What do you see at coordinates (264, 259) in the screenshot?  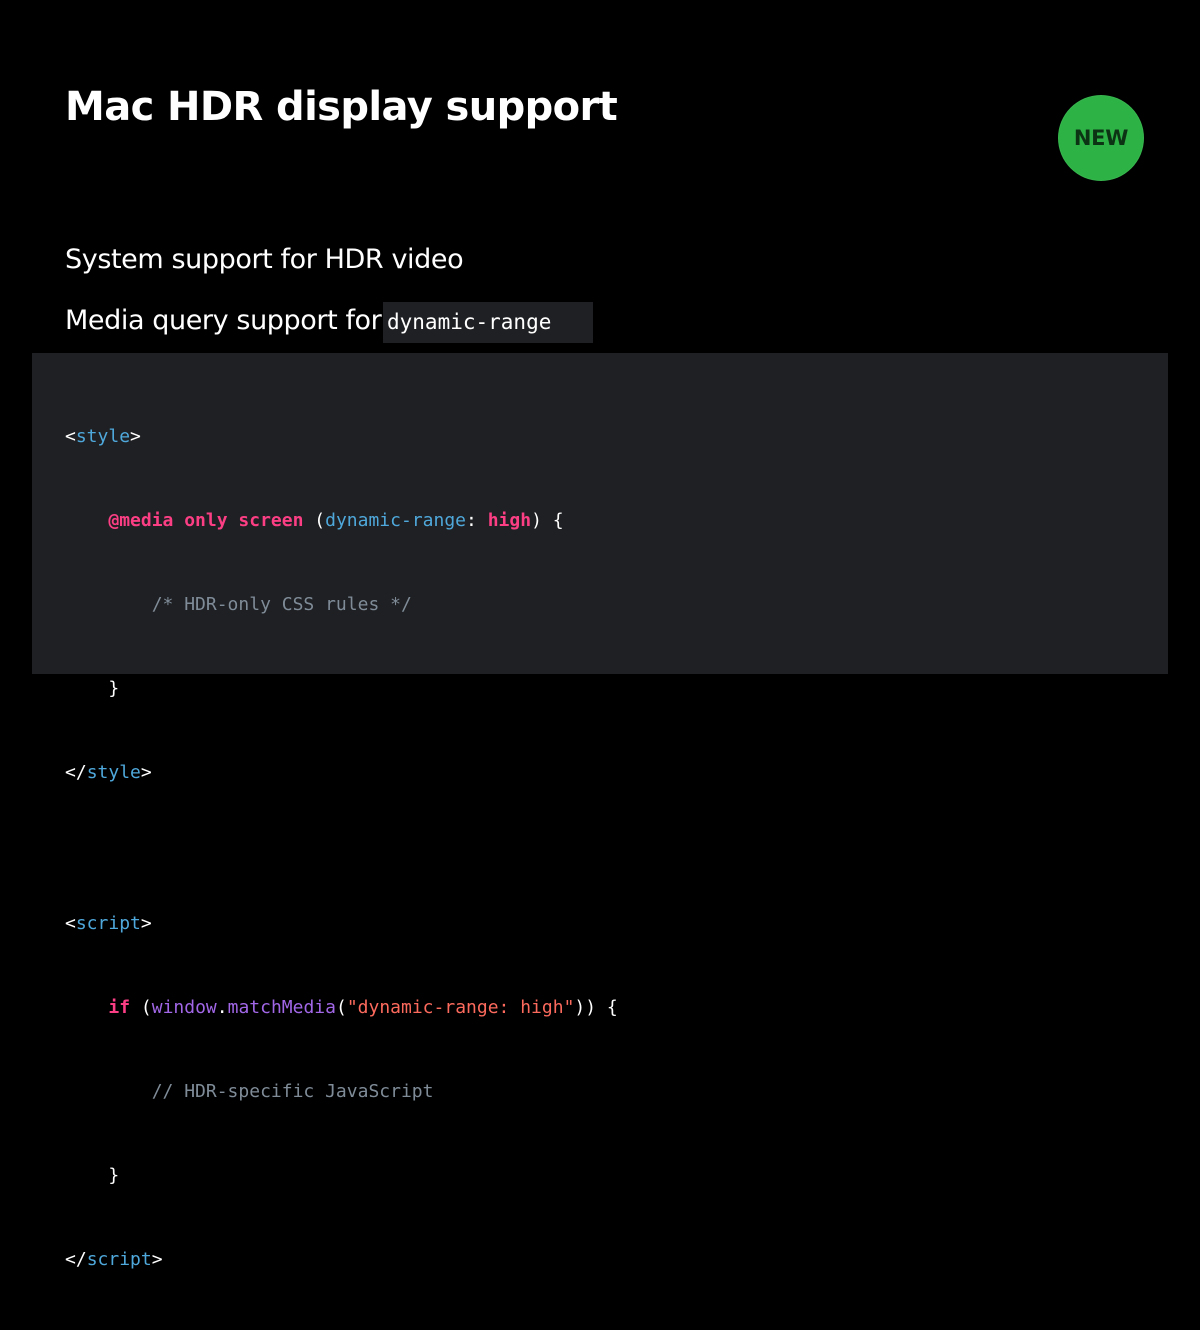 I see `bullet-hdr-video: System support for HDR video` at bounding box center [264, 259].